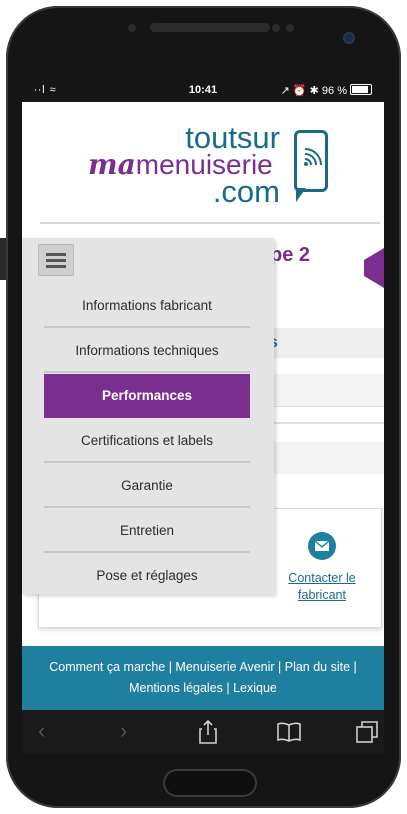  What do you see at coordinates (361, 89) in the screenshot?
I see `battery-icon` at bounding box center [361, 89].